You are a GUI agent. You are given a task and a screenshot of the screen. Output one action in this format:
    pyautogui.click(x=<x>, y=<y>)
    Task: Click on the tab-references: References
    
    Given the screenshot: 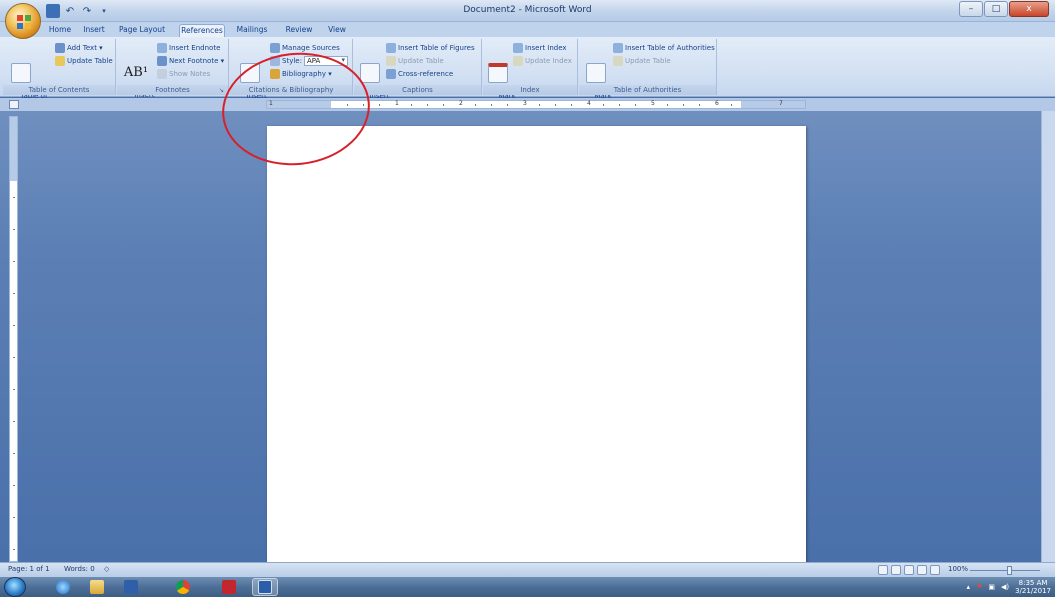 What is the action you would take?
    pyautogui.click(x=202, y=30)
    